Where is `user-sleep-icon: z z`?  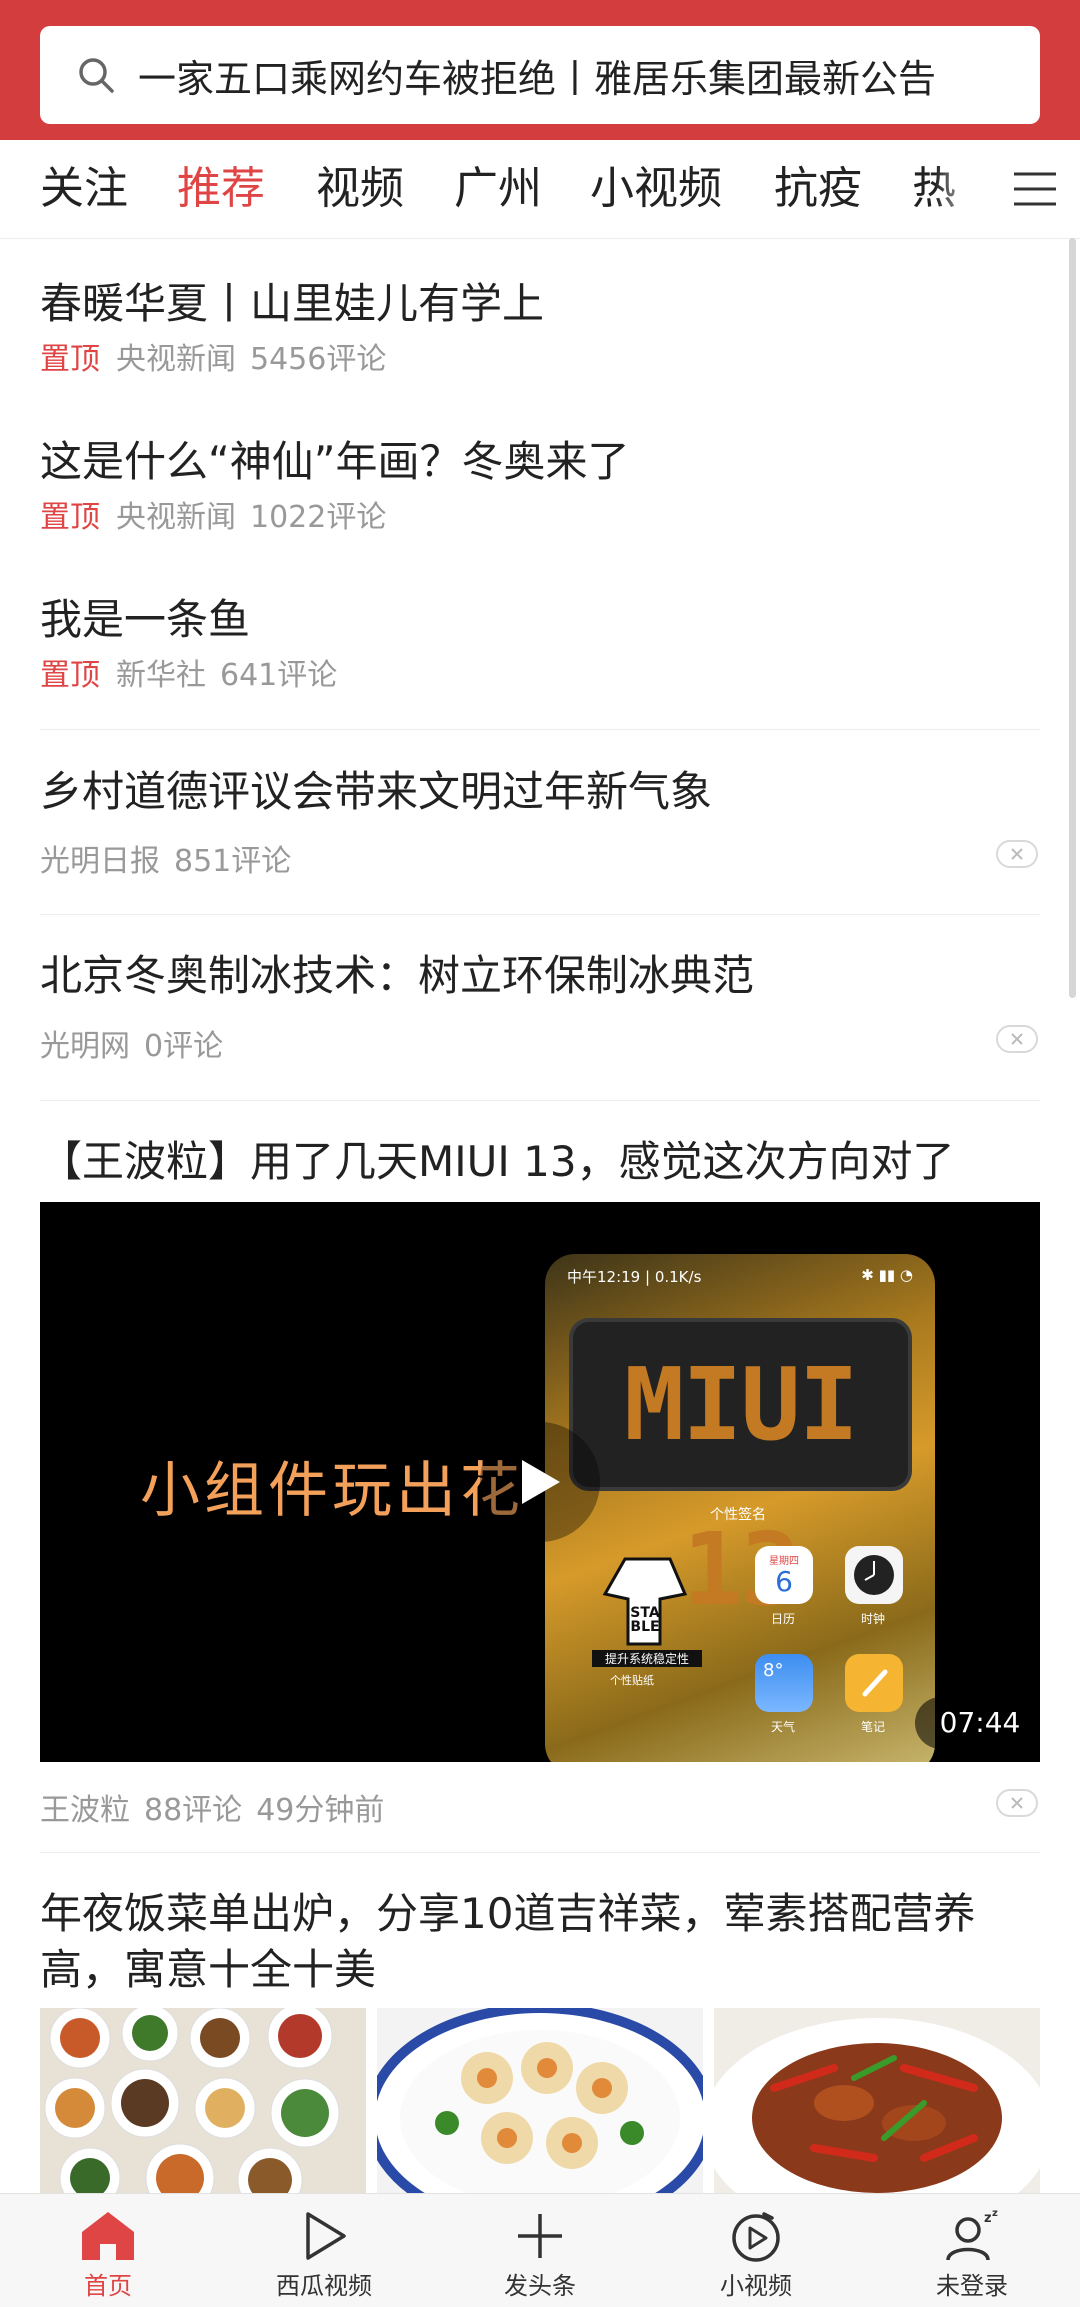
user-sleep-icon: z z is located at coordinates (972, 2234).